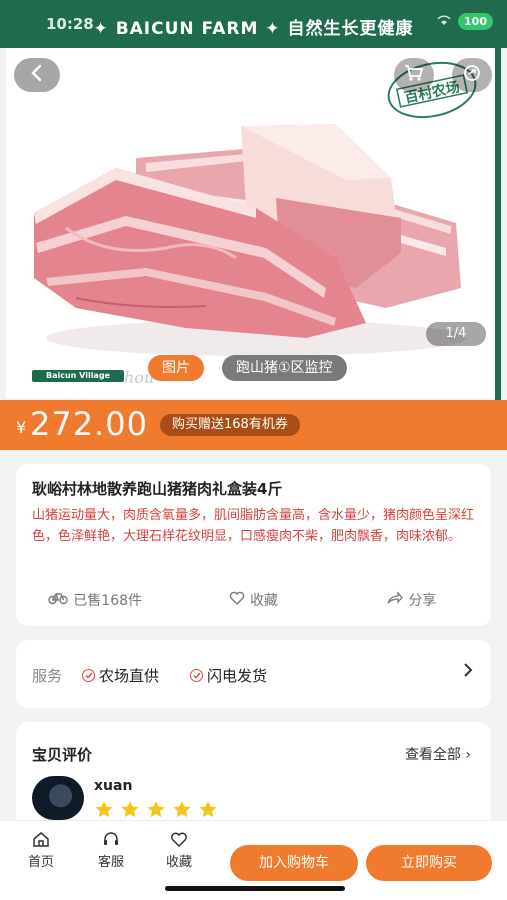 This screenshot has width=507, height=900. Describe the element at coordinates (40, 862) in the screenshot. I see `nav-home-label: 首页` at that location.